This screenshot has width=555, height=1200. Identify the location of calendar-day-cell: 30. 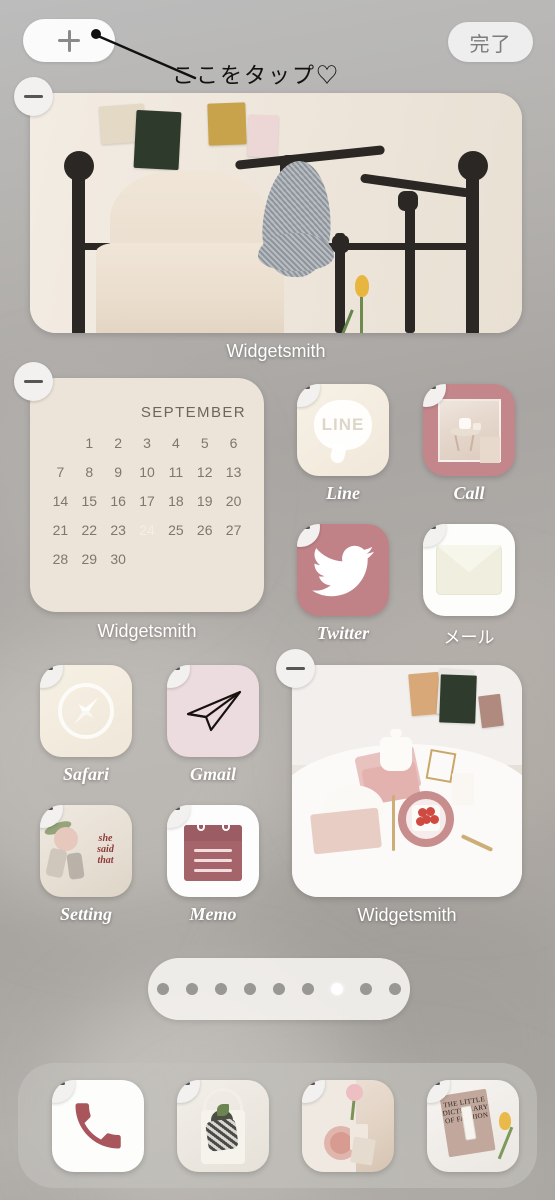
(118, 559).